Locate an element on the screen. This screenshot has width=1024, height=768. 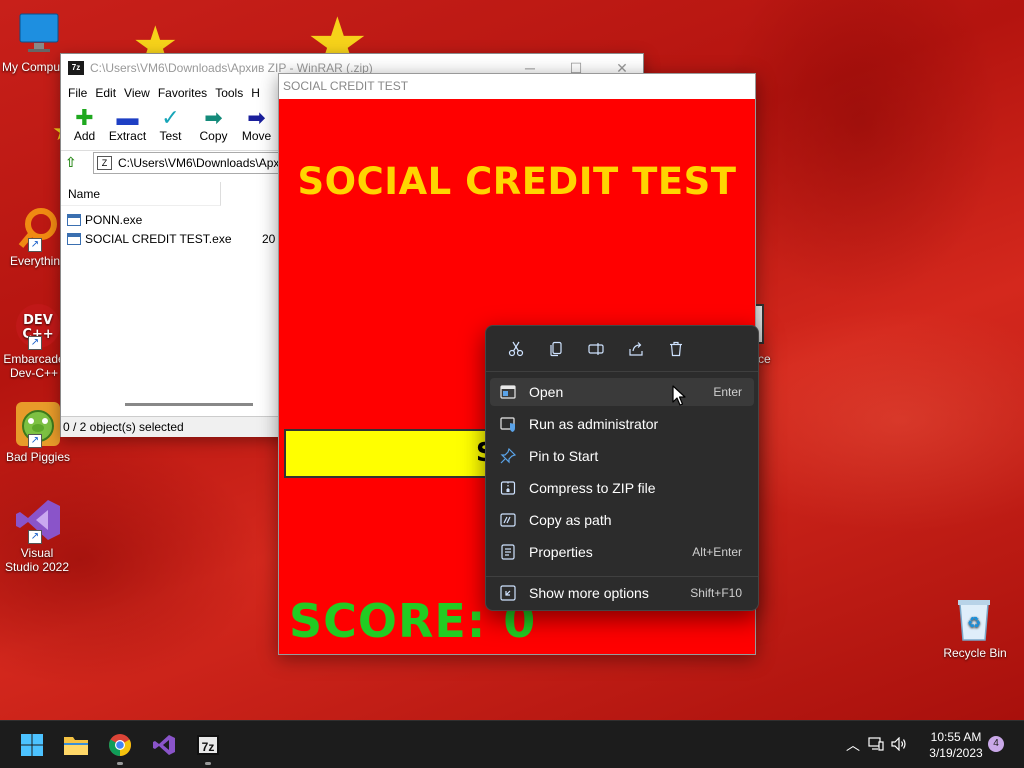
chrome-icon is located at coordinates (120, 745).